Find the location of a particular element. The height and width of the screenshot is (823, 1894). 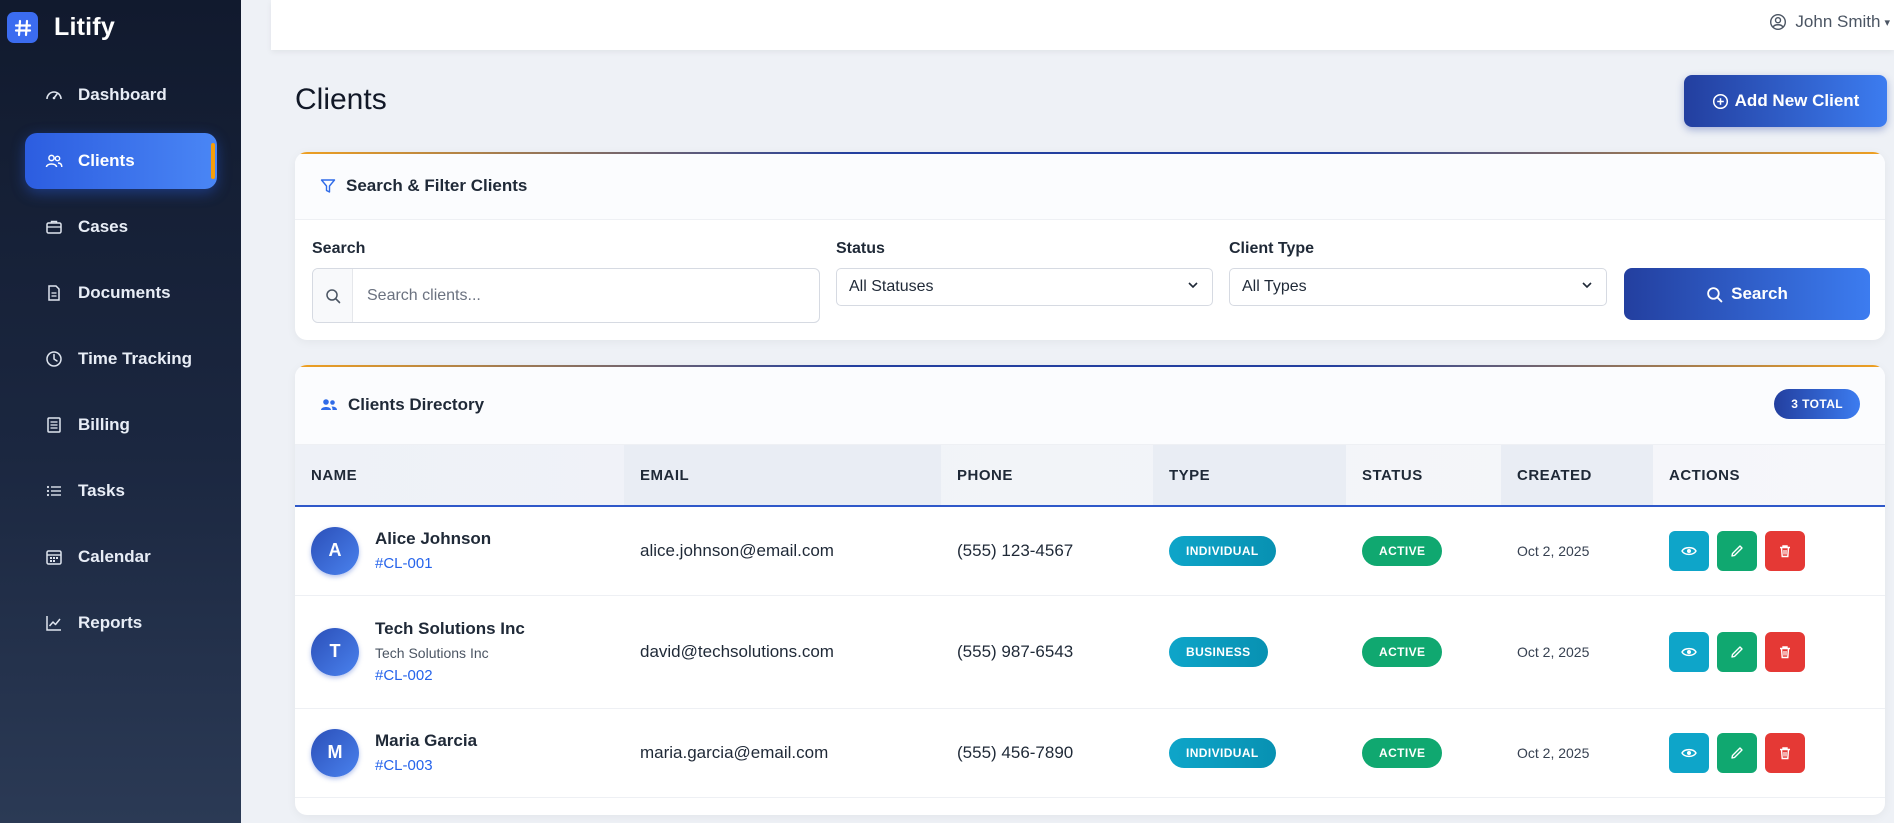

clock-icon is located at coordinates (54, 359).